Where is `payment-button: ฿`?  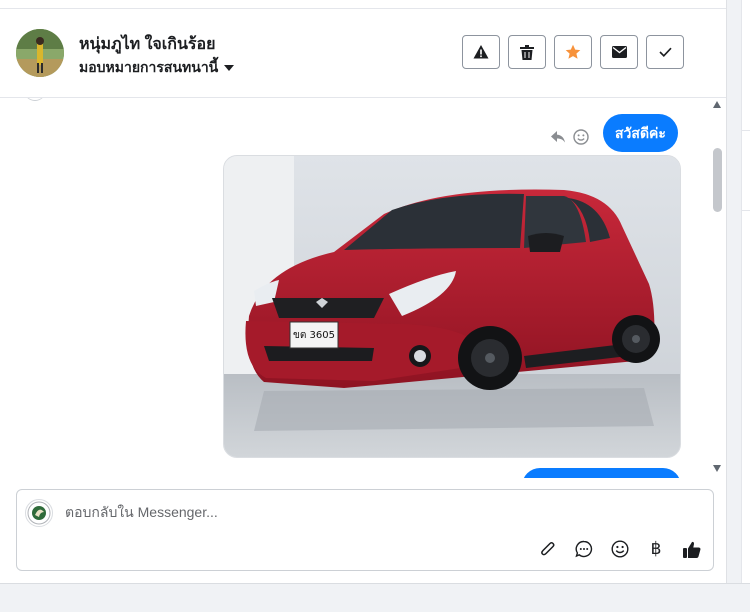 payment-button: ฿ is located at coordinates (656, 549).